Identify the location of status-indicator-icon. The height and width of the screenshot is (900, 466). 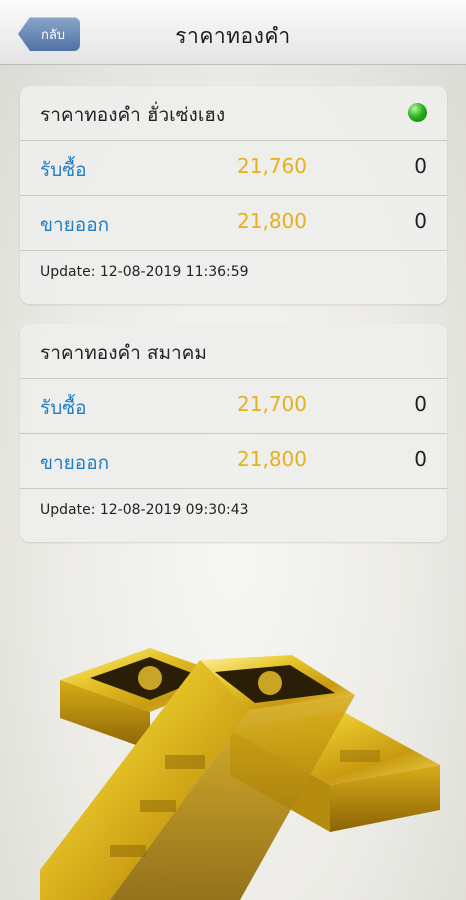
(417, 112).